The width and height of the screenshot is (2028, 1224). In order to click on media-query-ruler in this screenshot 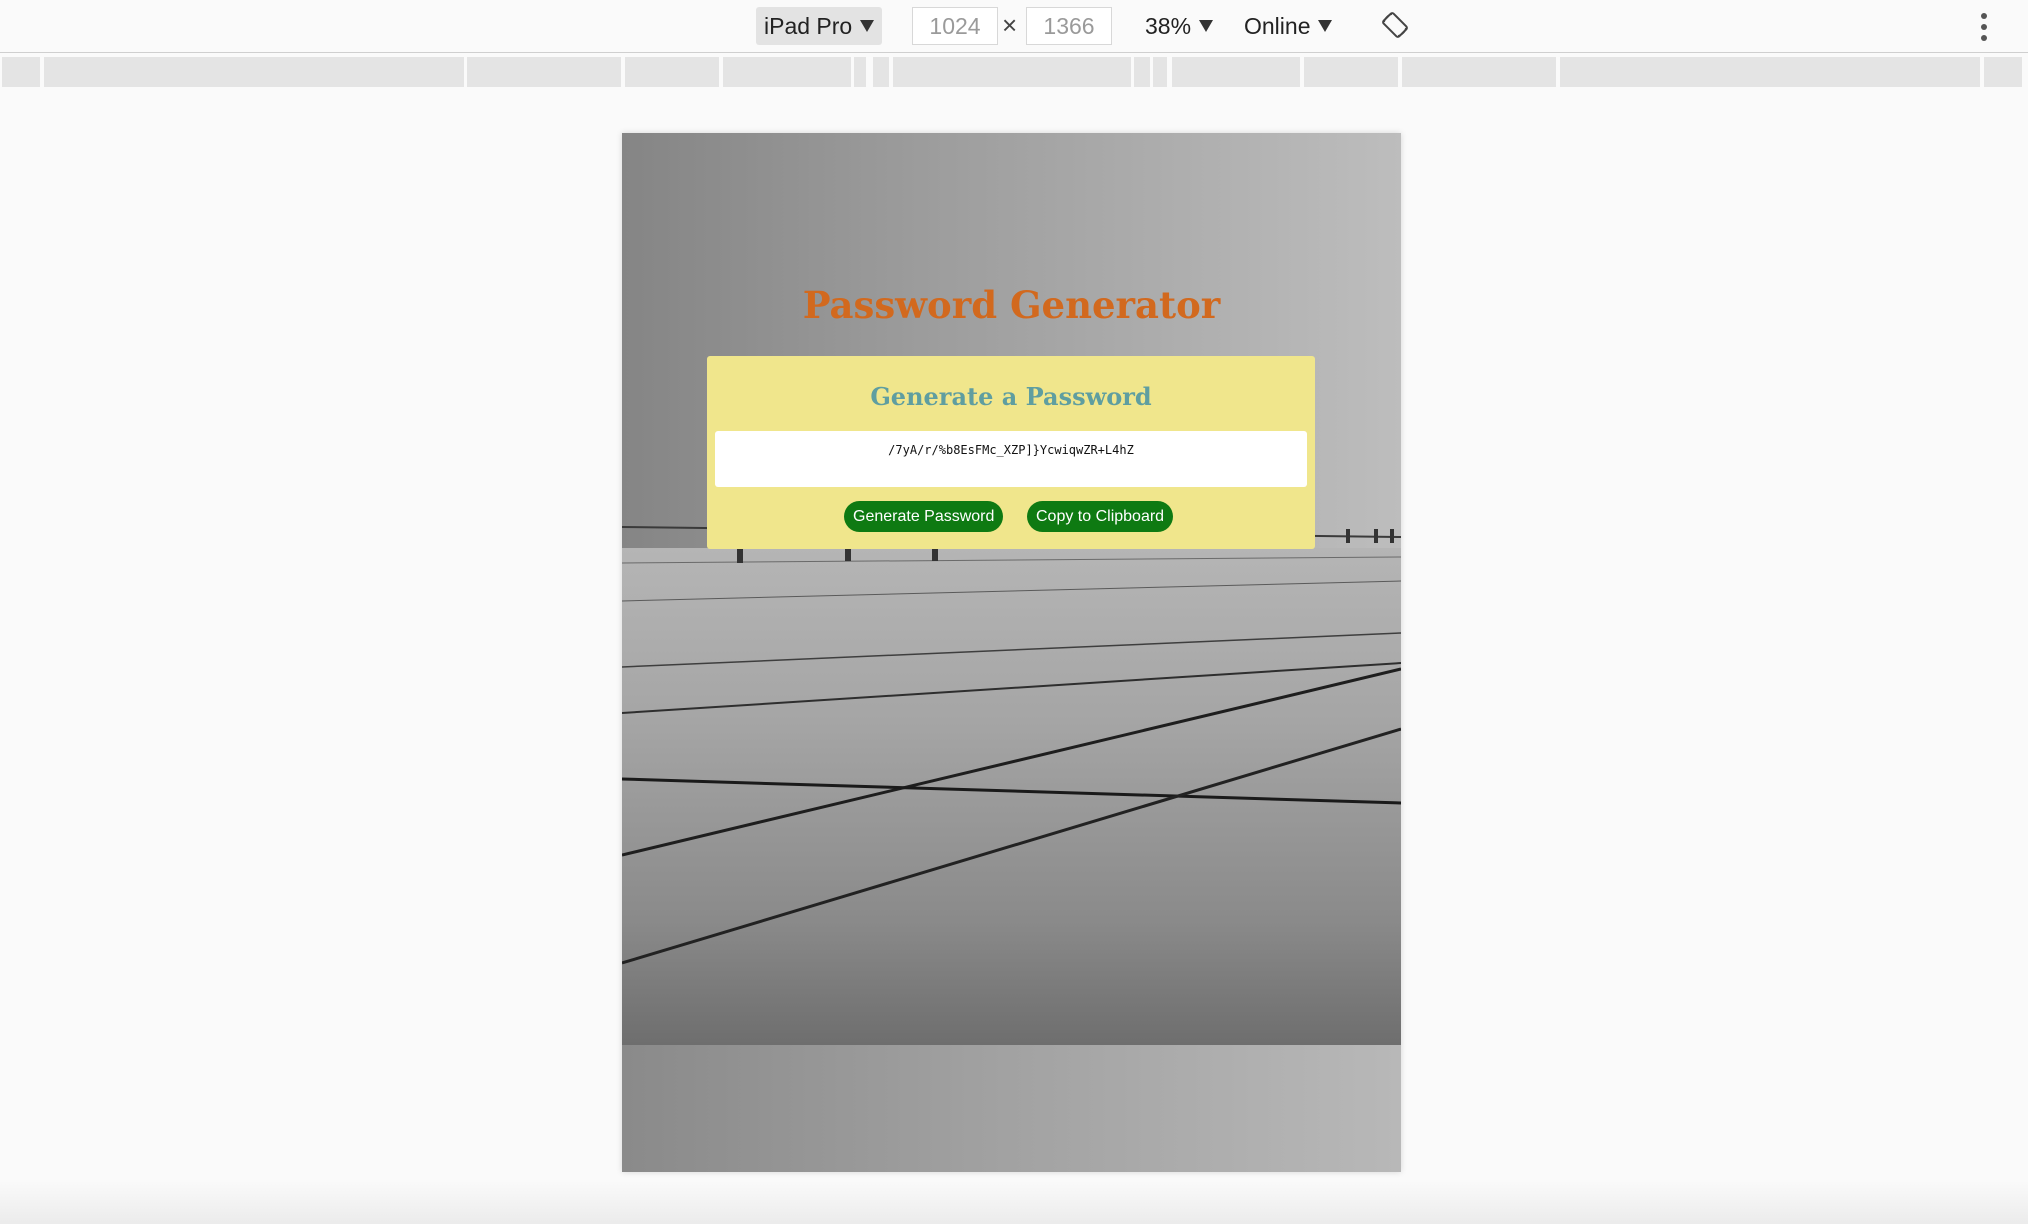, I will do `click(1014, 72)`.